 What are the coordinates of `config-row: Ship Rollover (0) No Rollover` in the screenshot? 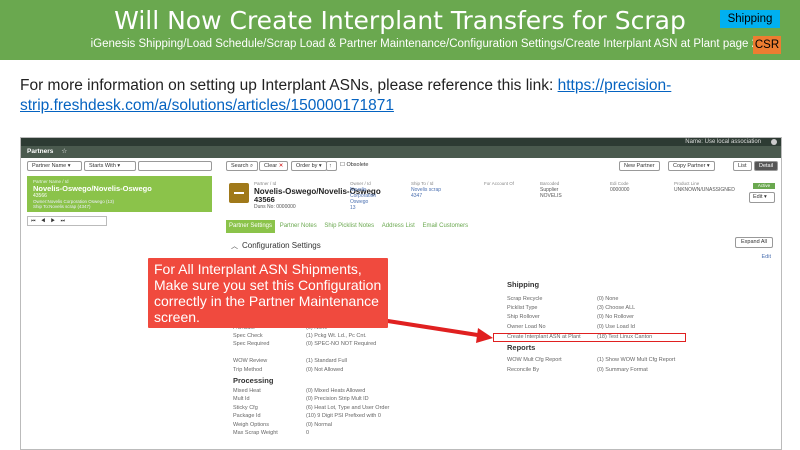 It's located at (570, 317).